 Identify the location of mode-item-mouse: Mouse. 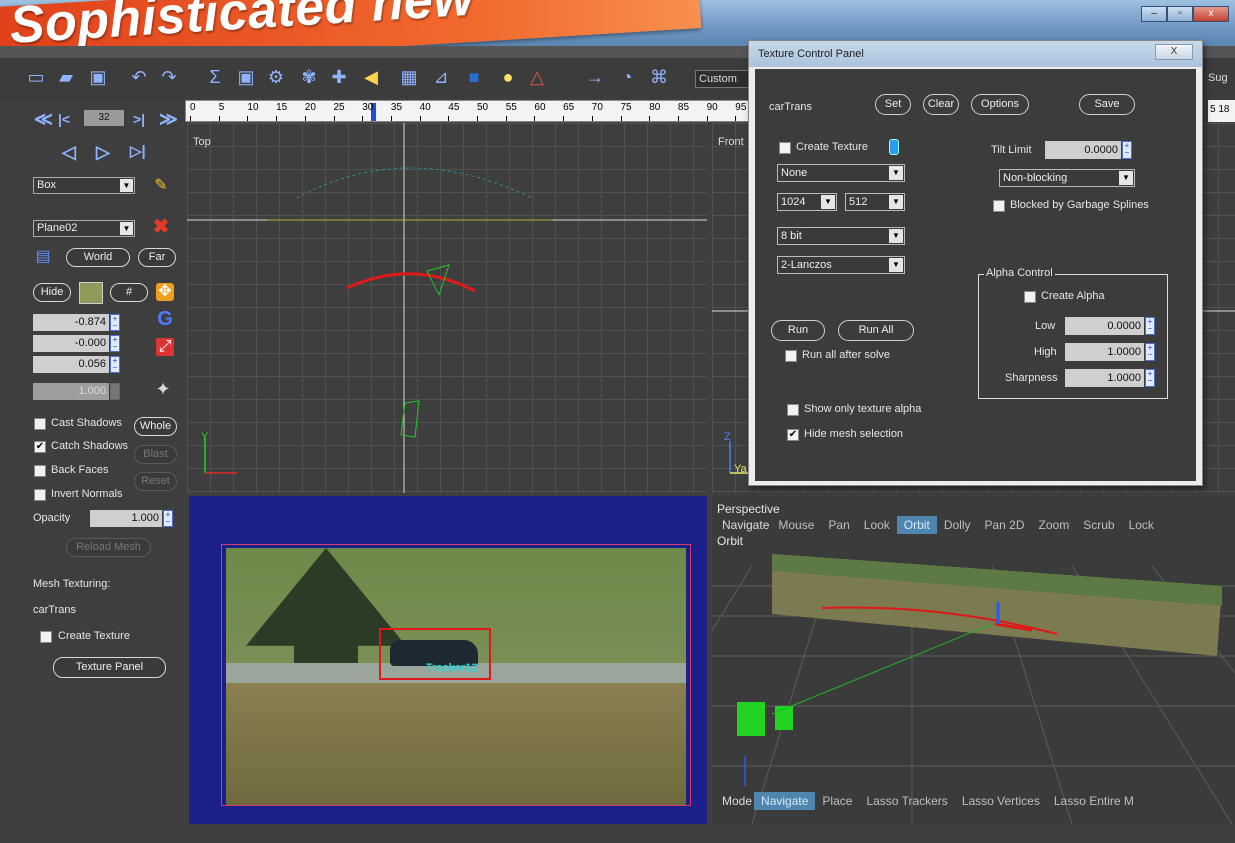
(796, 525).